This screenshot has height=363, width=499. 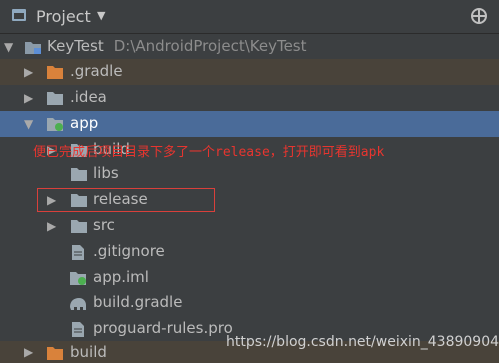 I want to click on tree-item-label: libs, so click(x=106, y=173).